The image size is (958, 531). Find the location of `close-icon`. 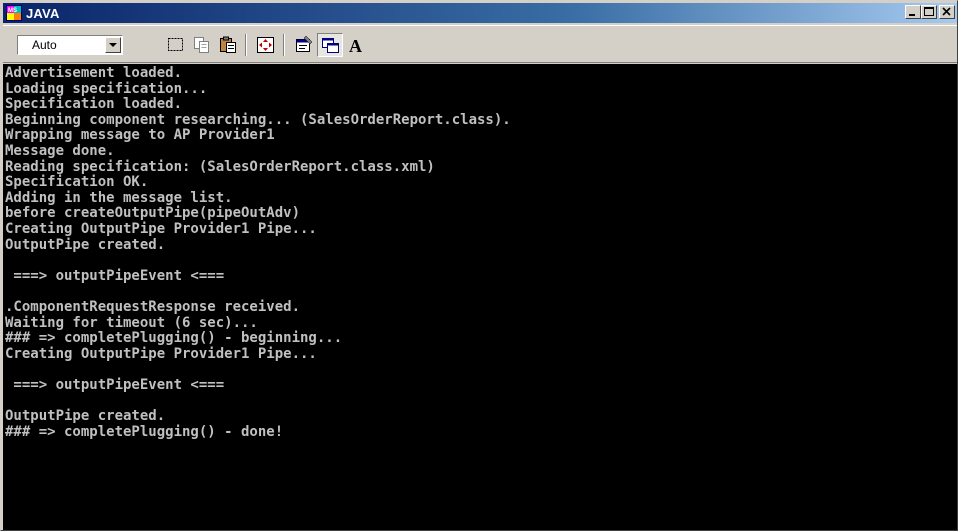

close-icon is located at coordinates (946, 11).